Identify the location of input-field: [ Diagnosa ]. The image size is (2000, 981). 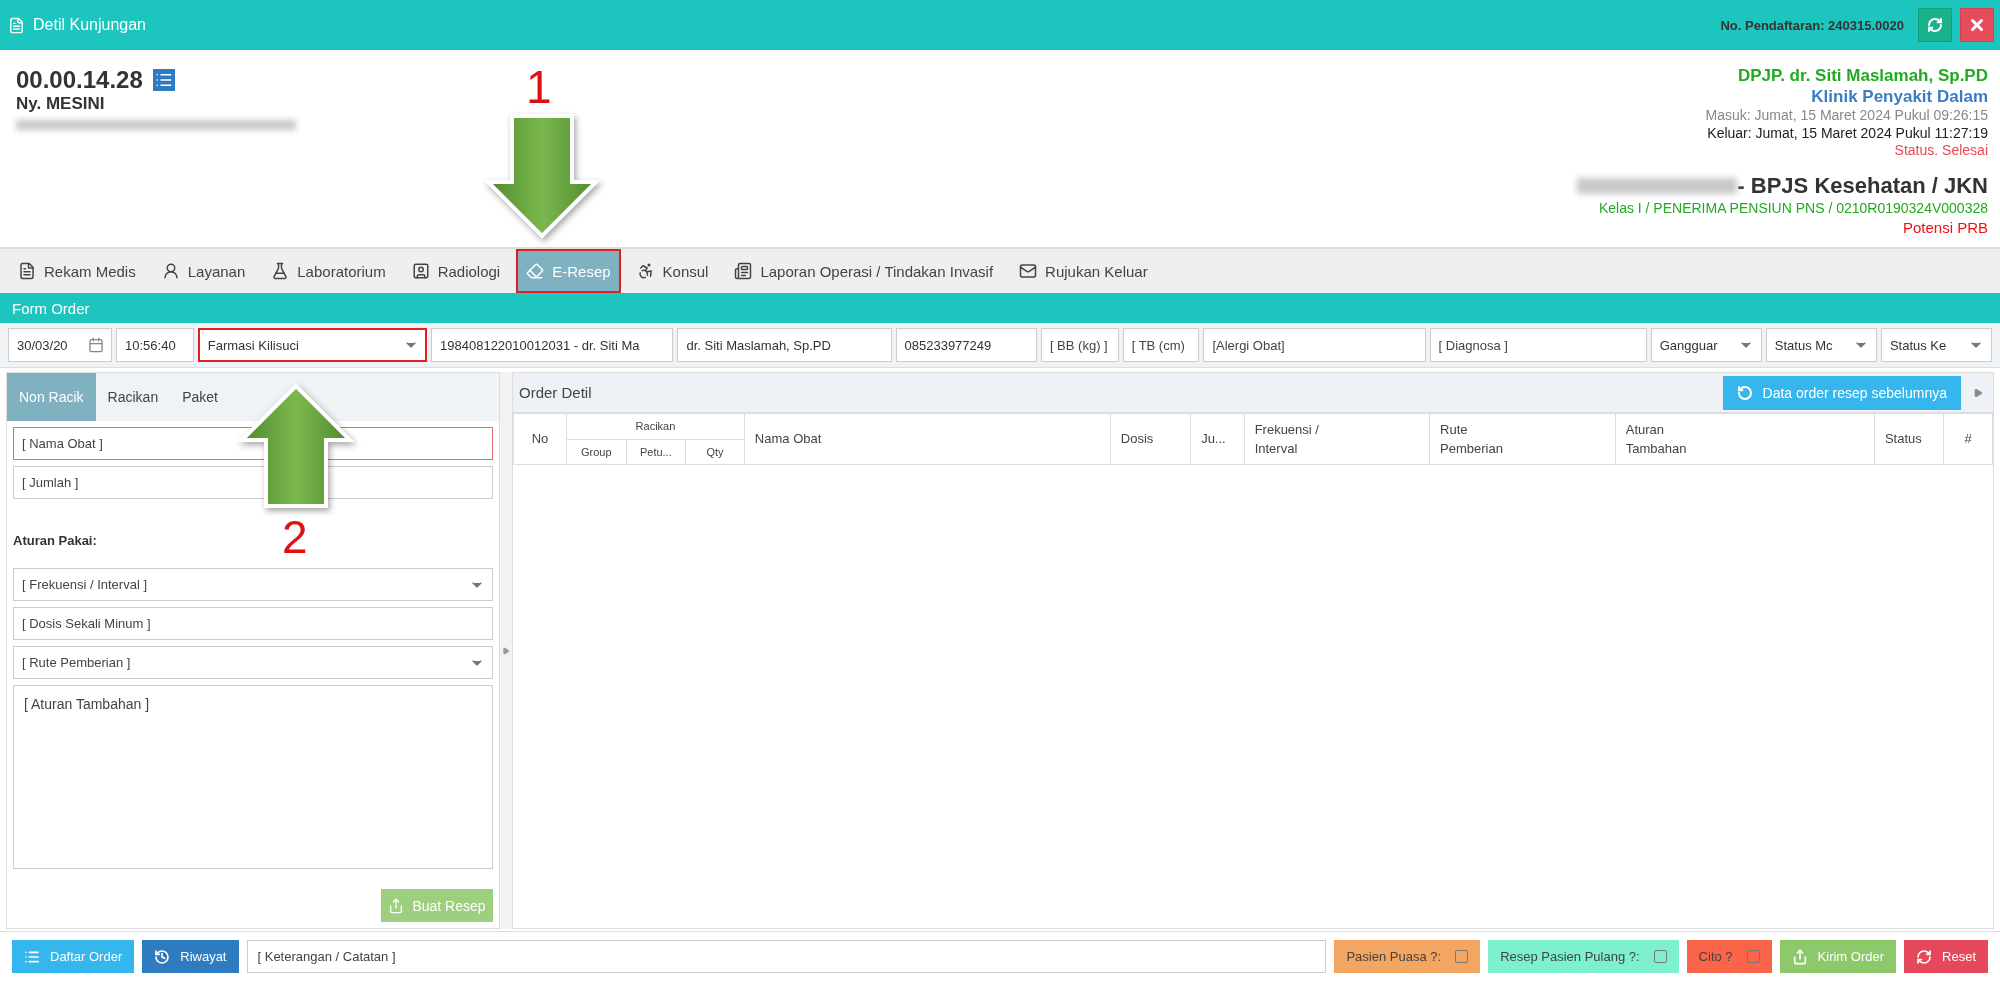
(1538, 345).